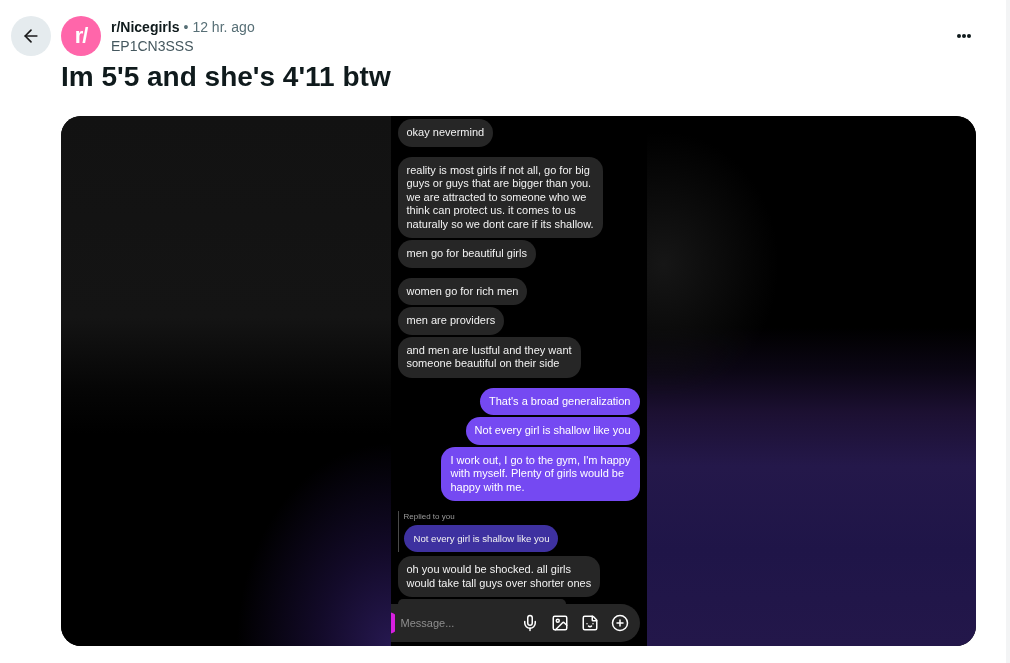  Describe the element at coordinates (499, 576) in the screenshot. I see `message-bubble: oh you would be shocked. all girls would take tall guys over shorter ones` at that location.